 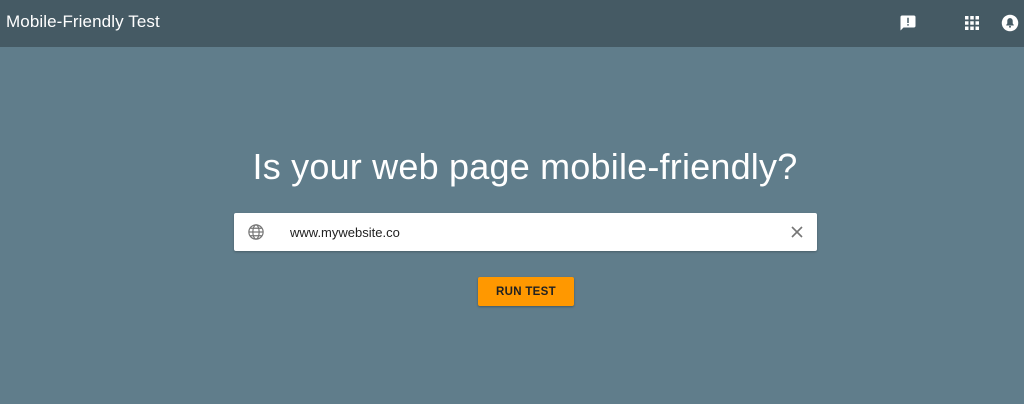 What do you see at coordinates (972, 23) in the screenshot?
I see `apps-grid-icon` at bounding box center [972, 23].